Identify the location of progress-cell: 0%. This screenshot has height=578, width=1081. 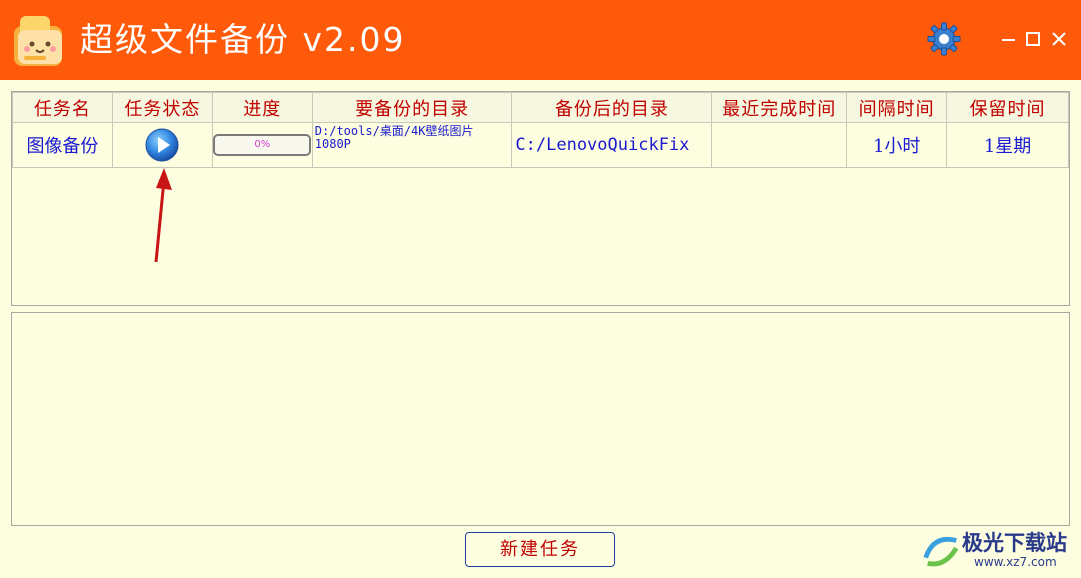
(262, 145).